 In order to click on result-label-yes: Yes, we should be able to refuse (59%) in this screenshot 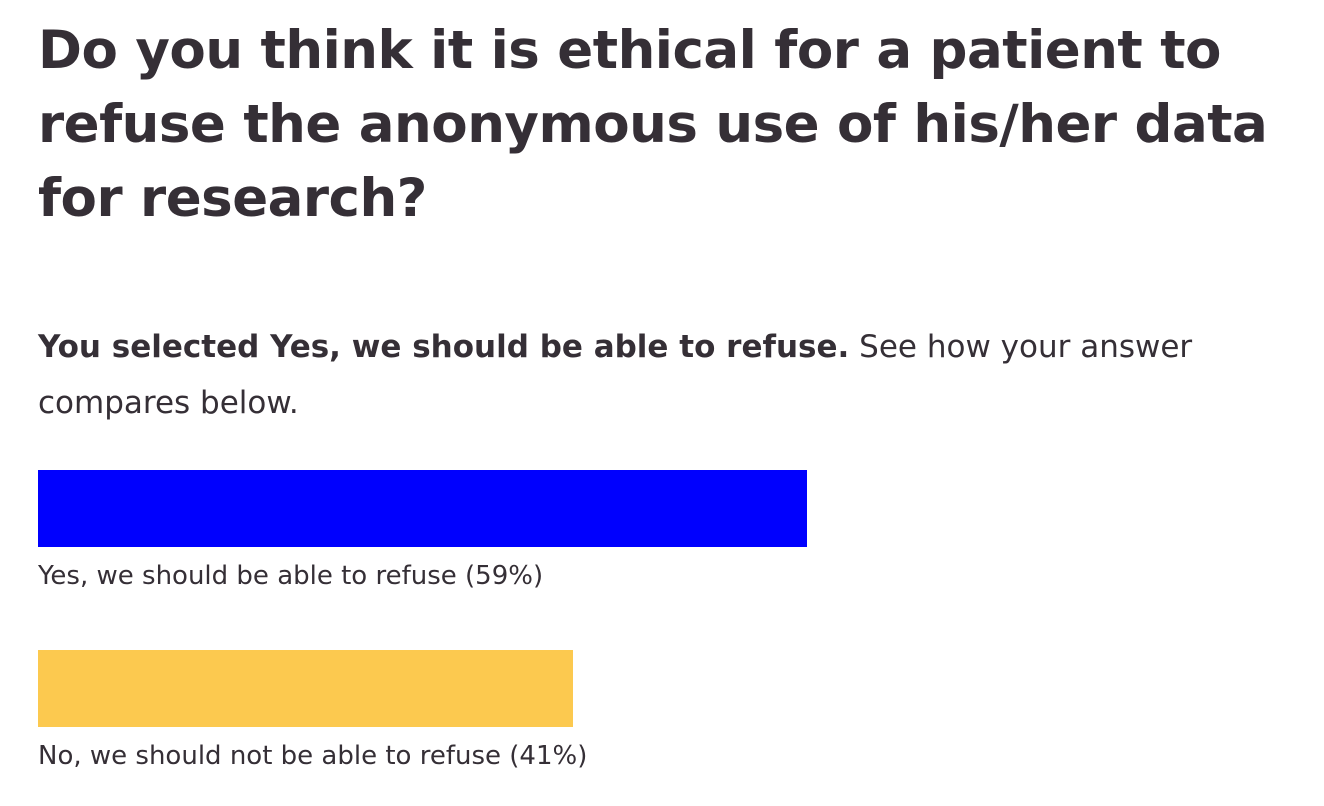, I will do `click(291, 576)`.